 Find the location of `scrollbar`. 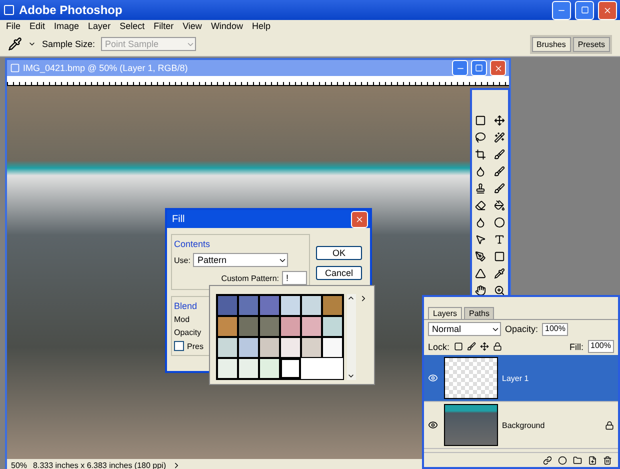

scrollbar is located at coordinates (351, 337).